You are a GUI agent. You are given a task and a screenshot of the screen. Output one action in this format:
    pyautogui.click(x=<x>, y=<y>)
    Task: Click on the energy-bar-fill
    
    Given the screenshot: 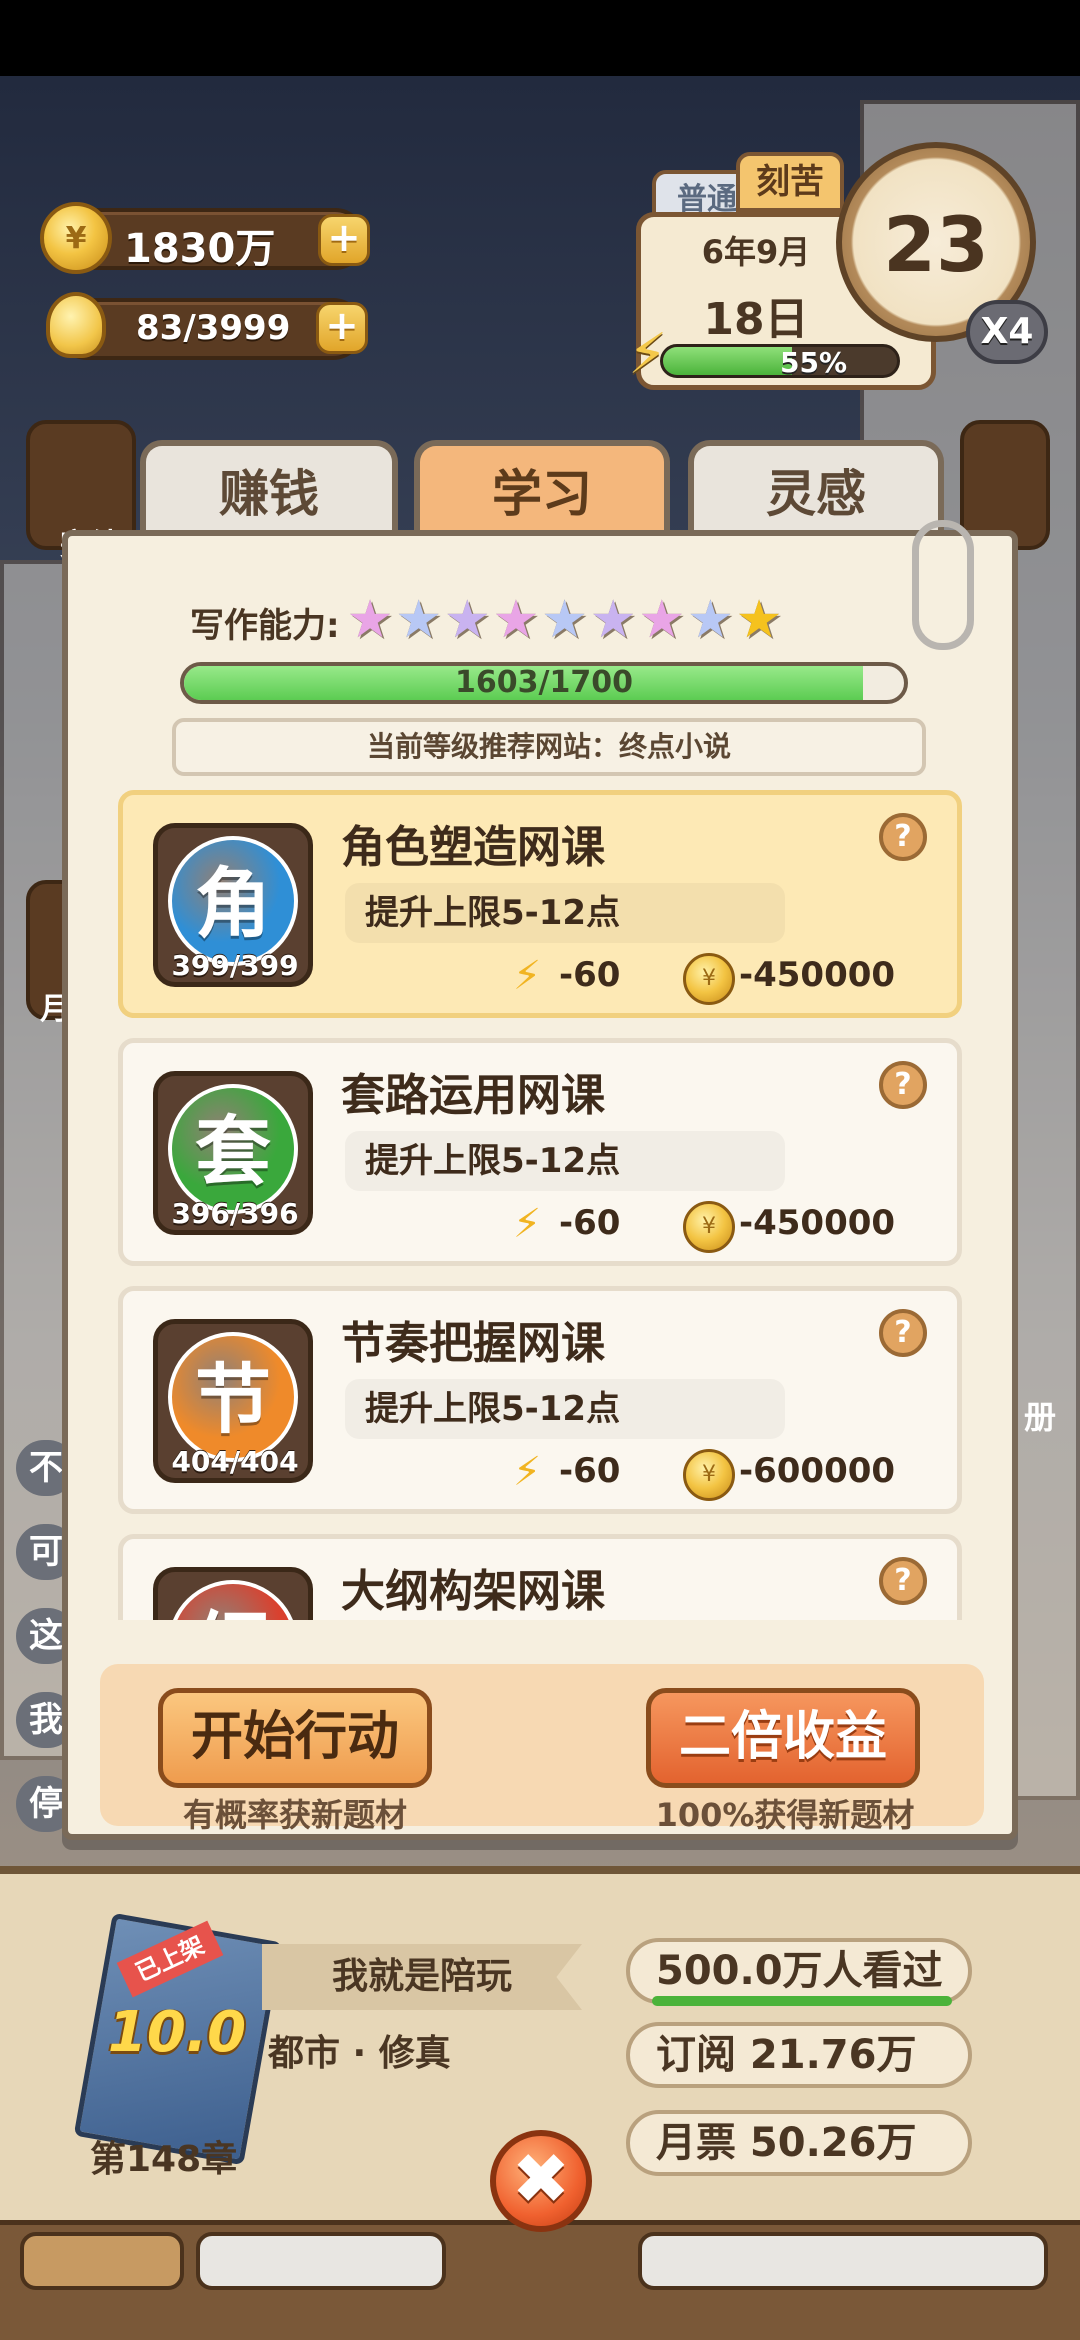 What is the action you would take?
    pyautogui.click(x=727, y=361)
    